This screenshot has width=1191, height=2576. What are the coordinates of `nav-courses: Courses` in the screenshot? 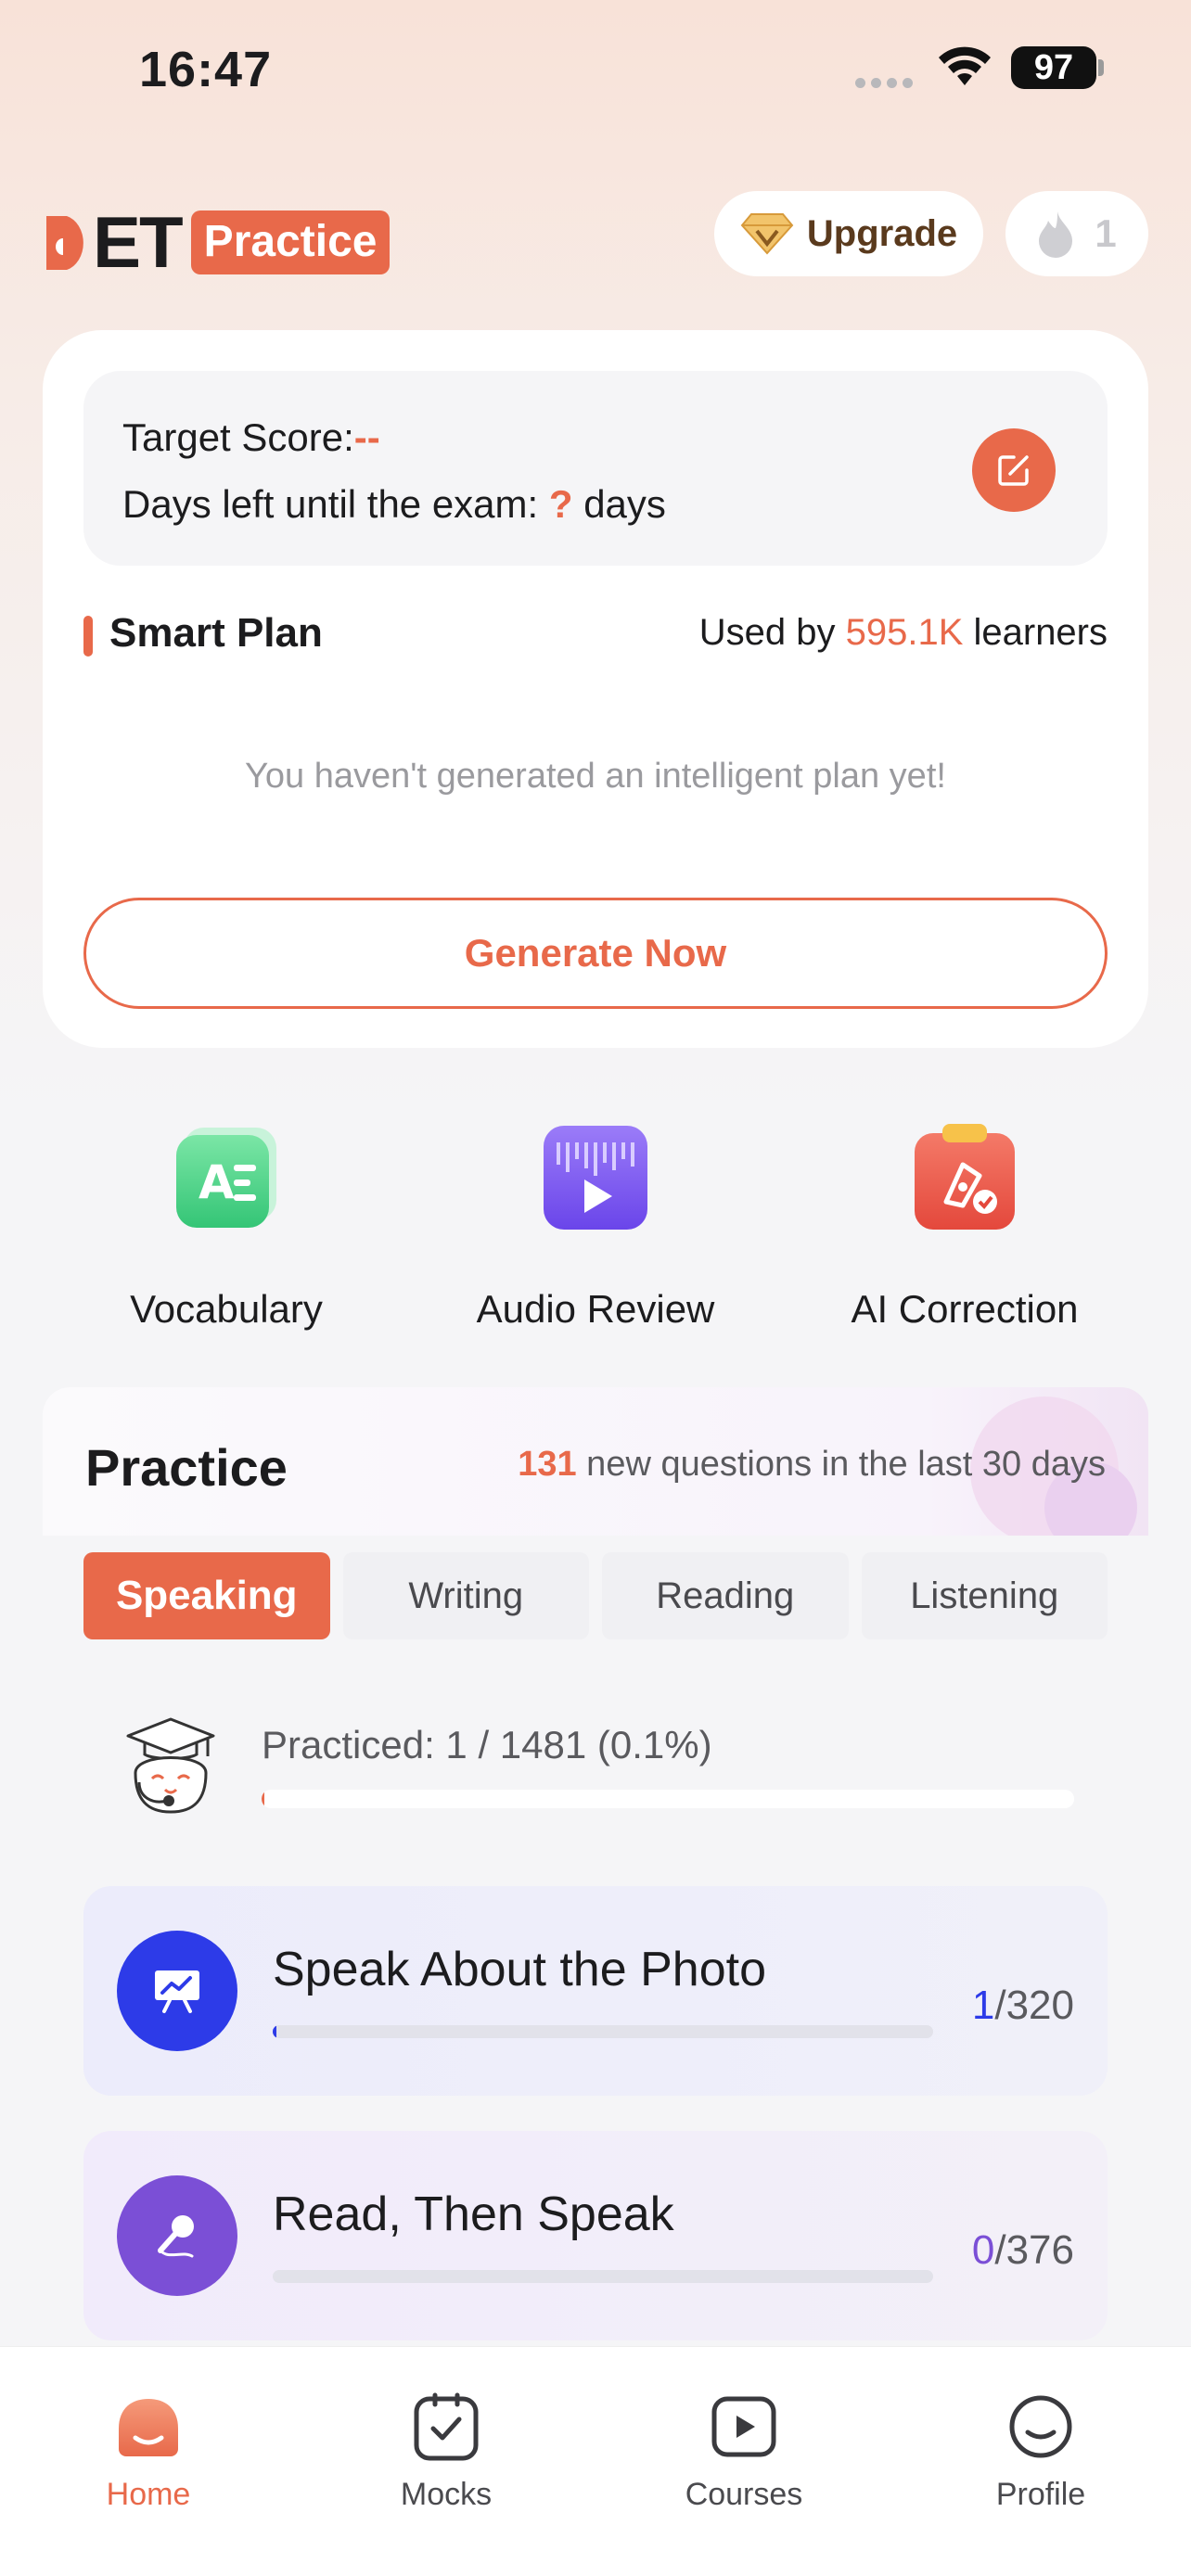 It's located at (744, 2452).